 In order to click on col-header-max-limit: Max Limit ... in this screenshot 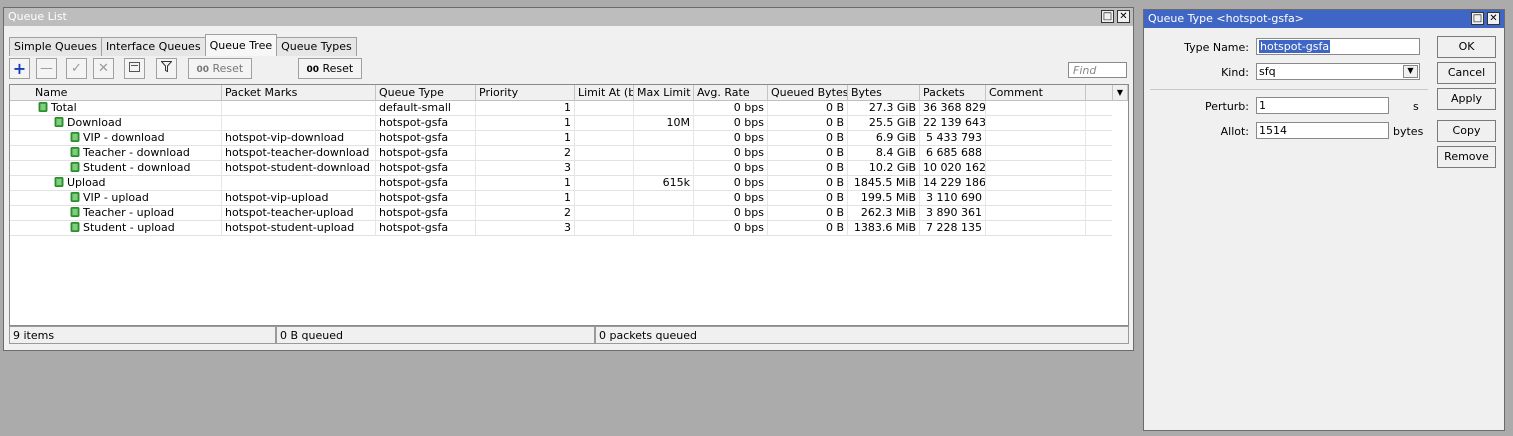, I will do `click(664, 93)`.